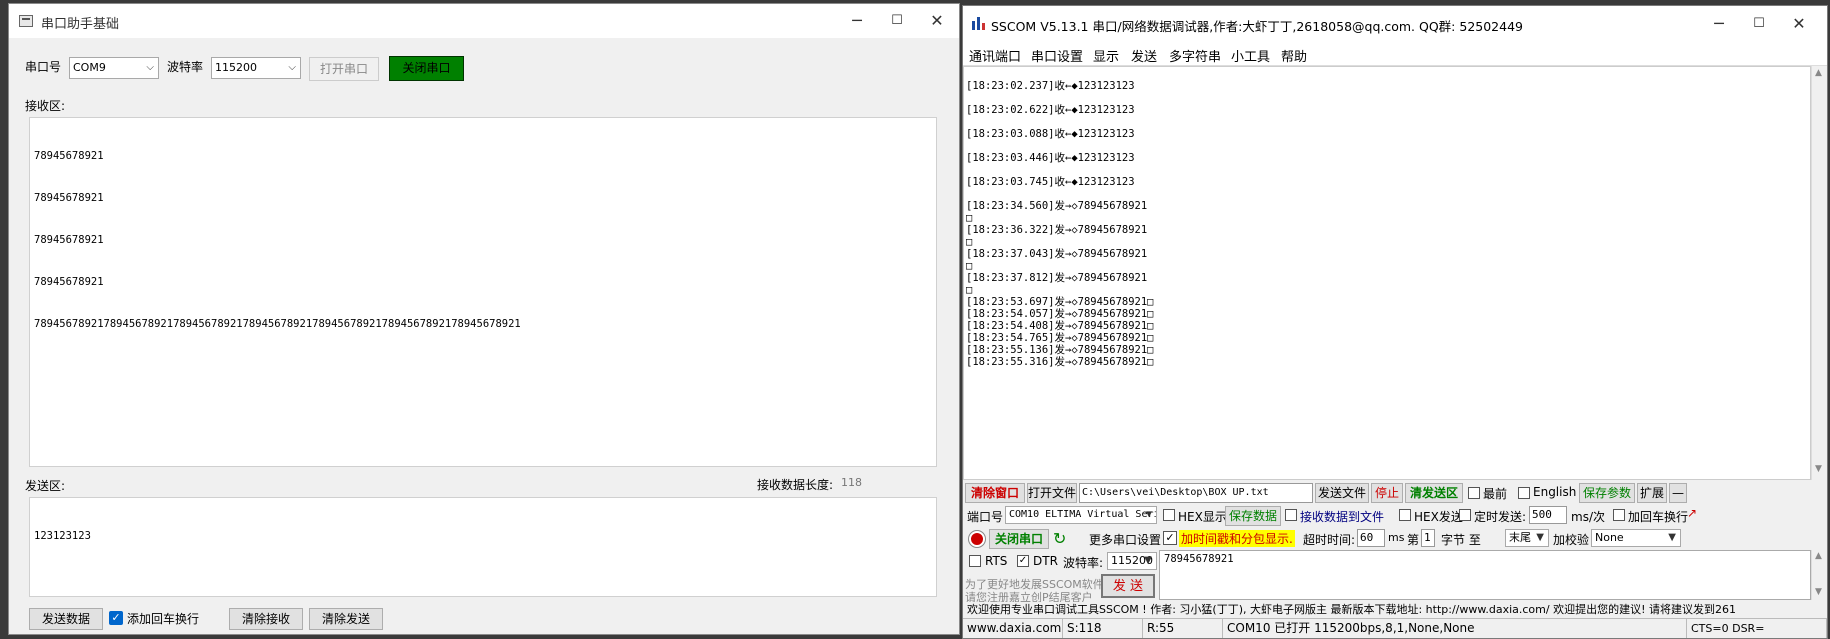 The height and width of the screenshot is (639, 1830). I want to click on clear-recv-button: 清除接收, so click(266, 619).